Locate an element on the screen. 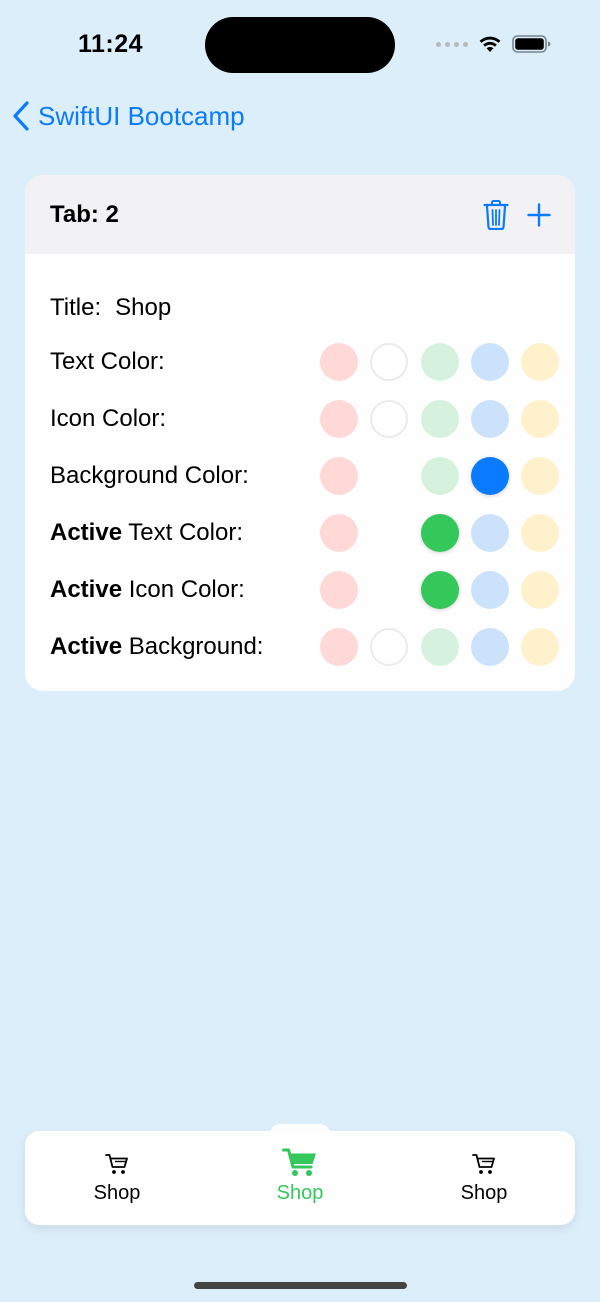 The height and width of the screenshot is (1302, 600). color-row: Active Icon Color: is located at coordinates (305, 590).